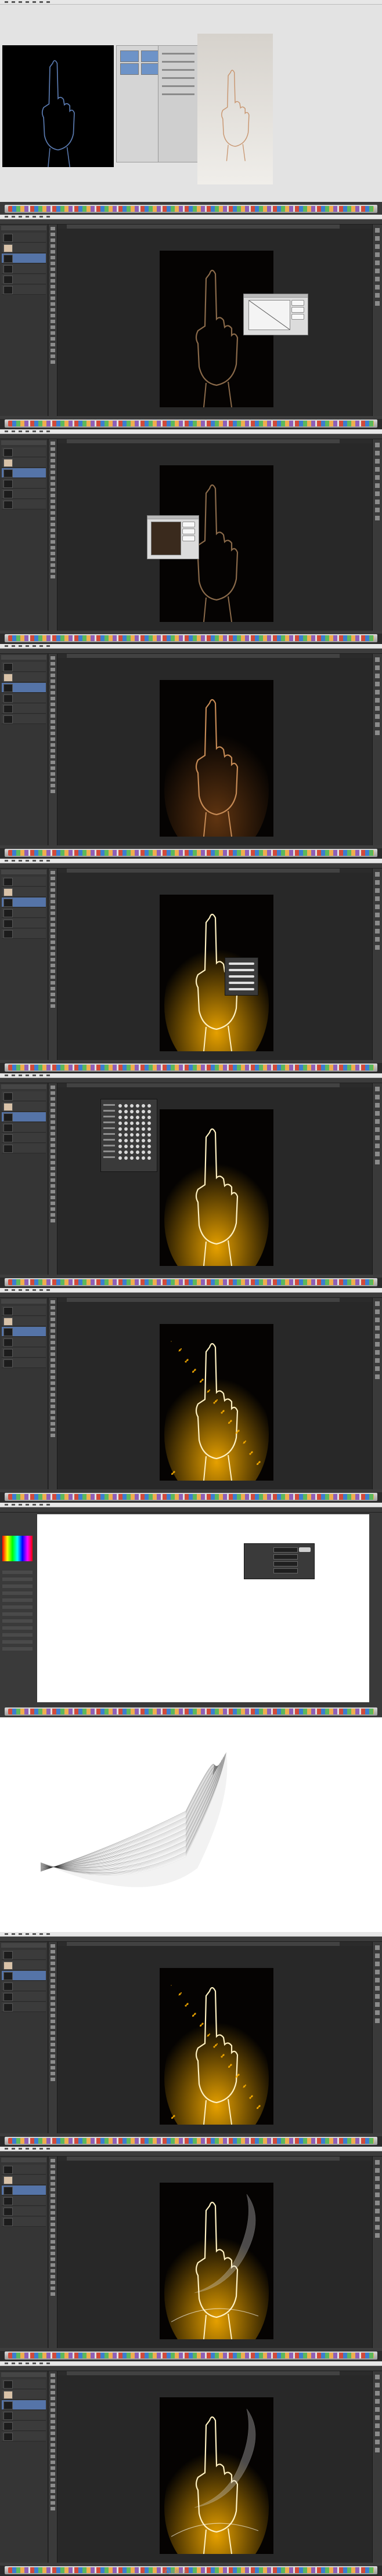 Image resolution: width=382 pixels, height=2576 pixels. Describe the element at coordinates (285, 1550) in the screenshot. I see `dialog-field` at that location.